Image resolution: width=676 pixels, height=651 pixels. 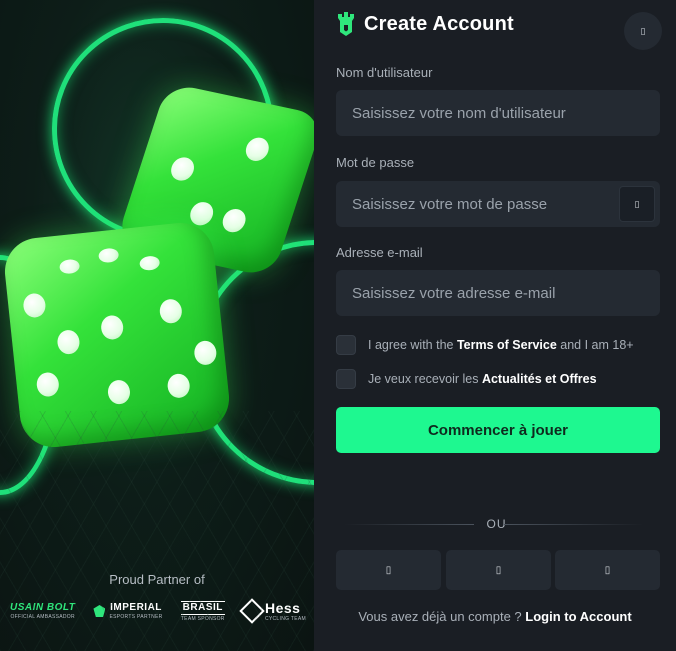 I want to click on brasil-logo: BRASIL TEAM SPONSOR, so click(x=202, y=611).